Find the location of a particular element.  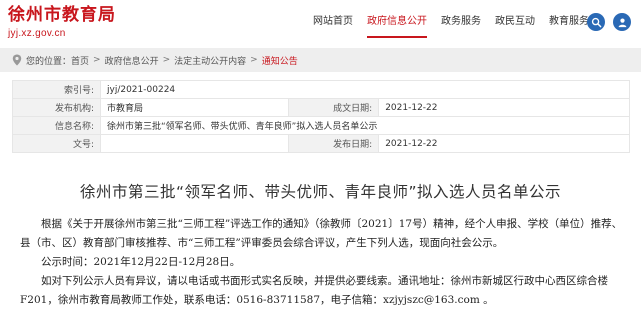

info-row-publisher: 发布机构: 市教育局 成文日期: 2021-12-22 is located at coordinates (321, 107).